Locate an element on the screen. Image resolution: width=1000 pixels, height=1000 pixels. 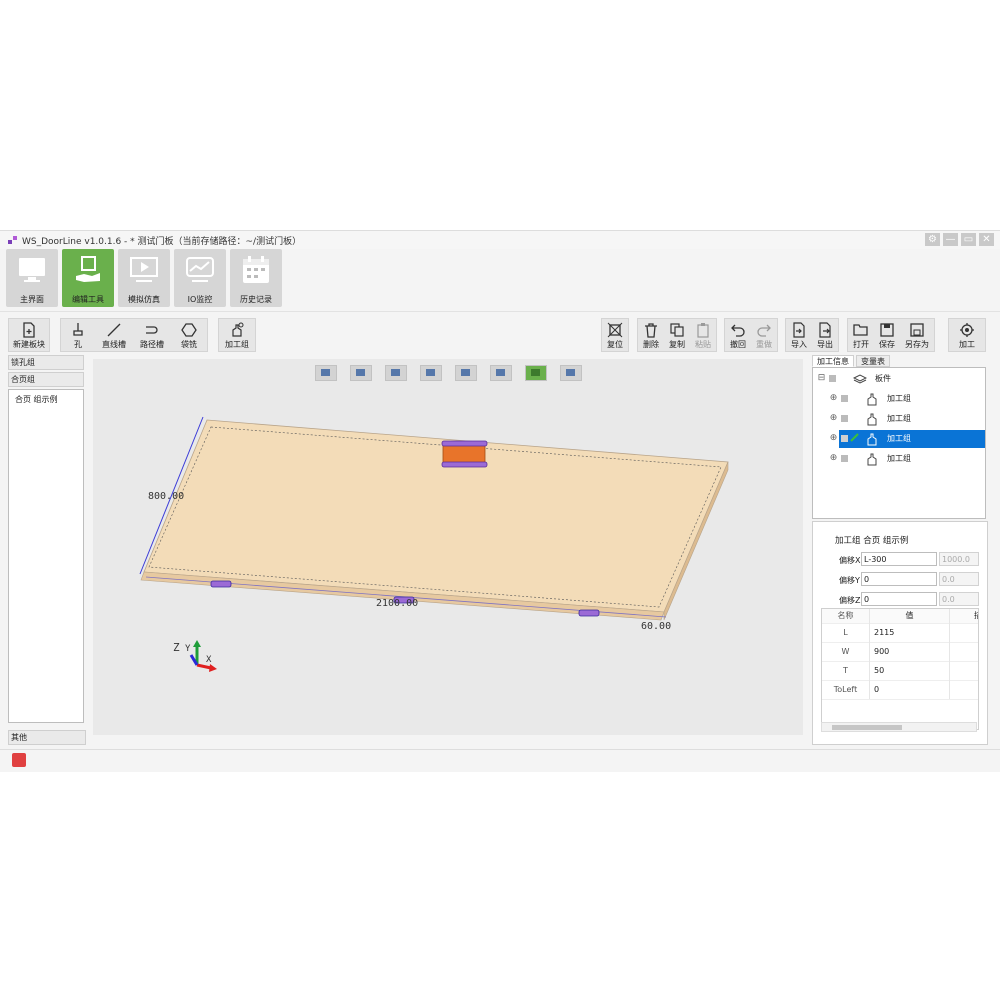
path-slot-button: 路径槽 is located at coordinates (152, 335).